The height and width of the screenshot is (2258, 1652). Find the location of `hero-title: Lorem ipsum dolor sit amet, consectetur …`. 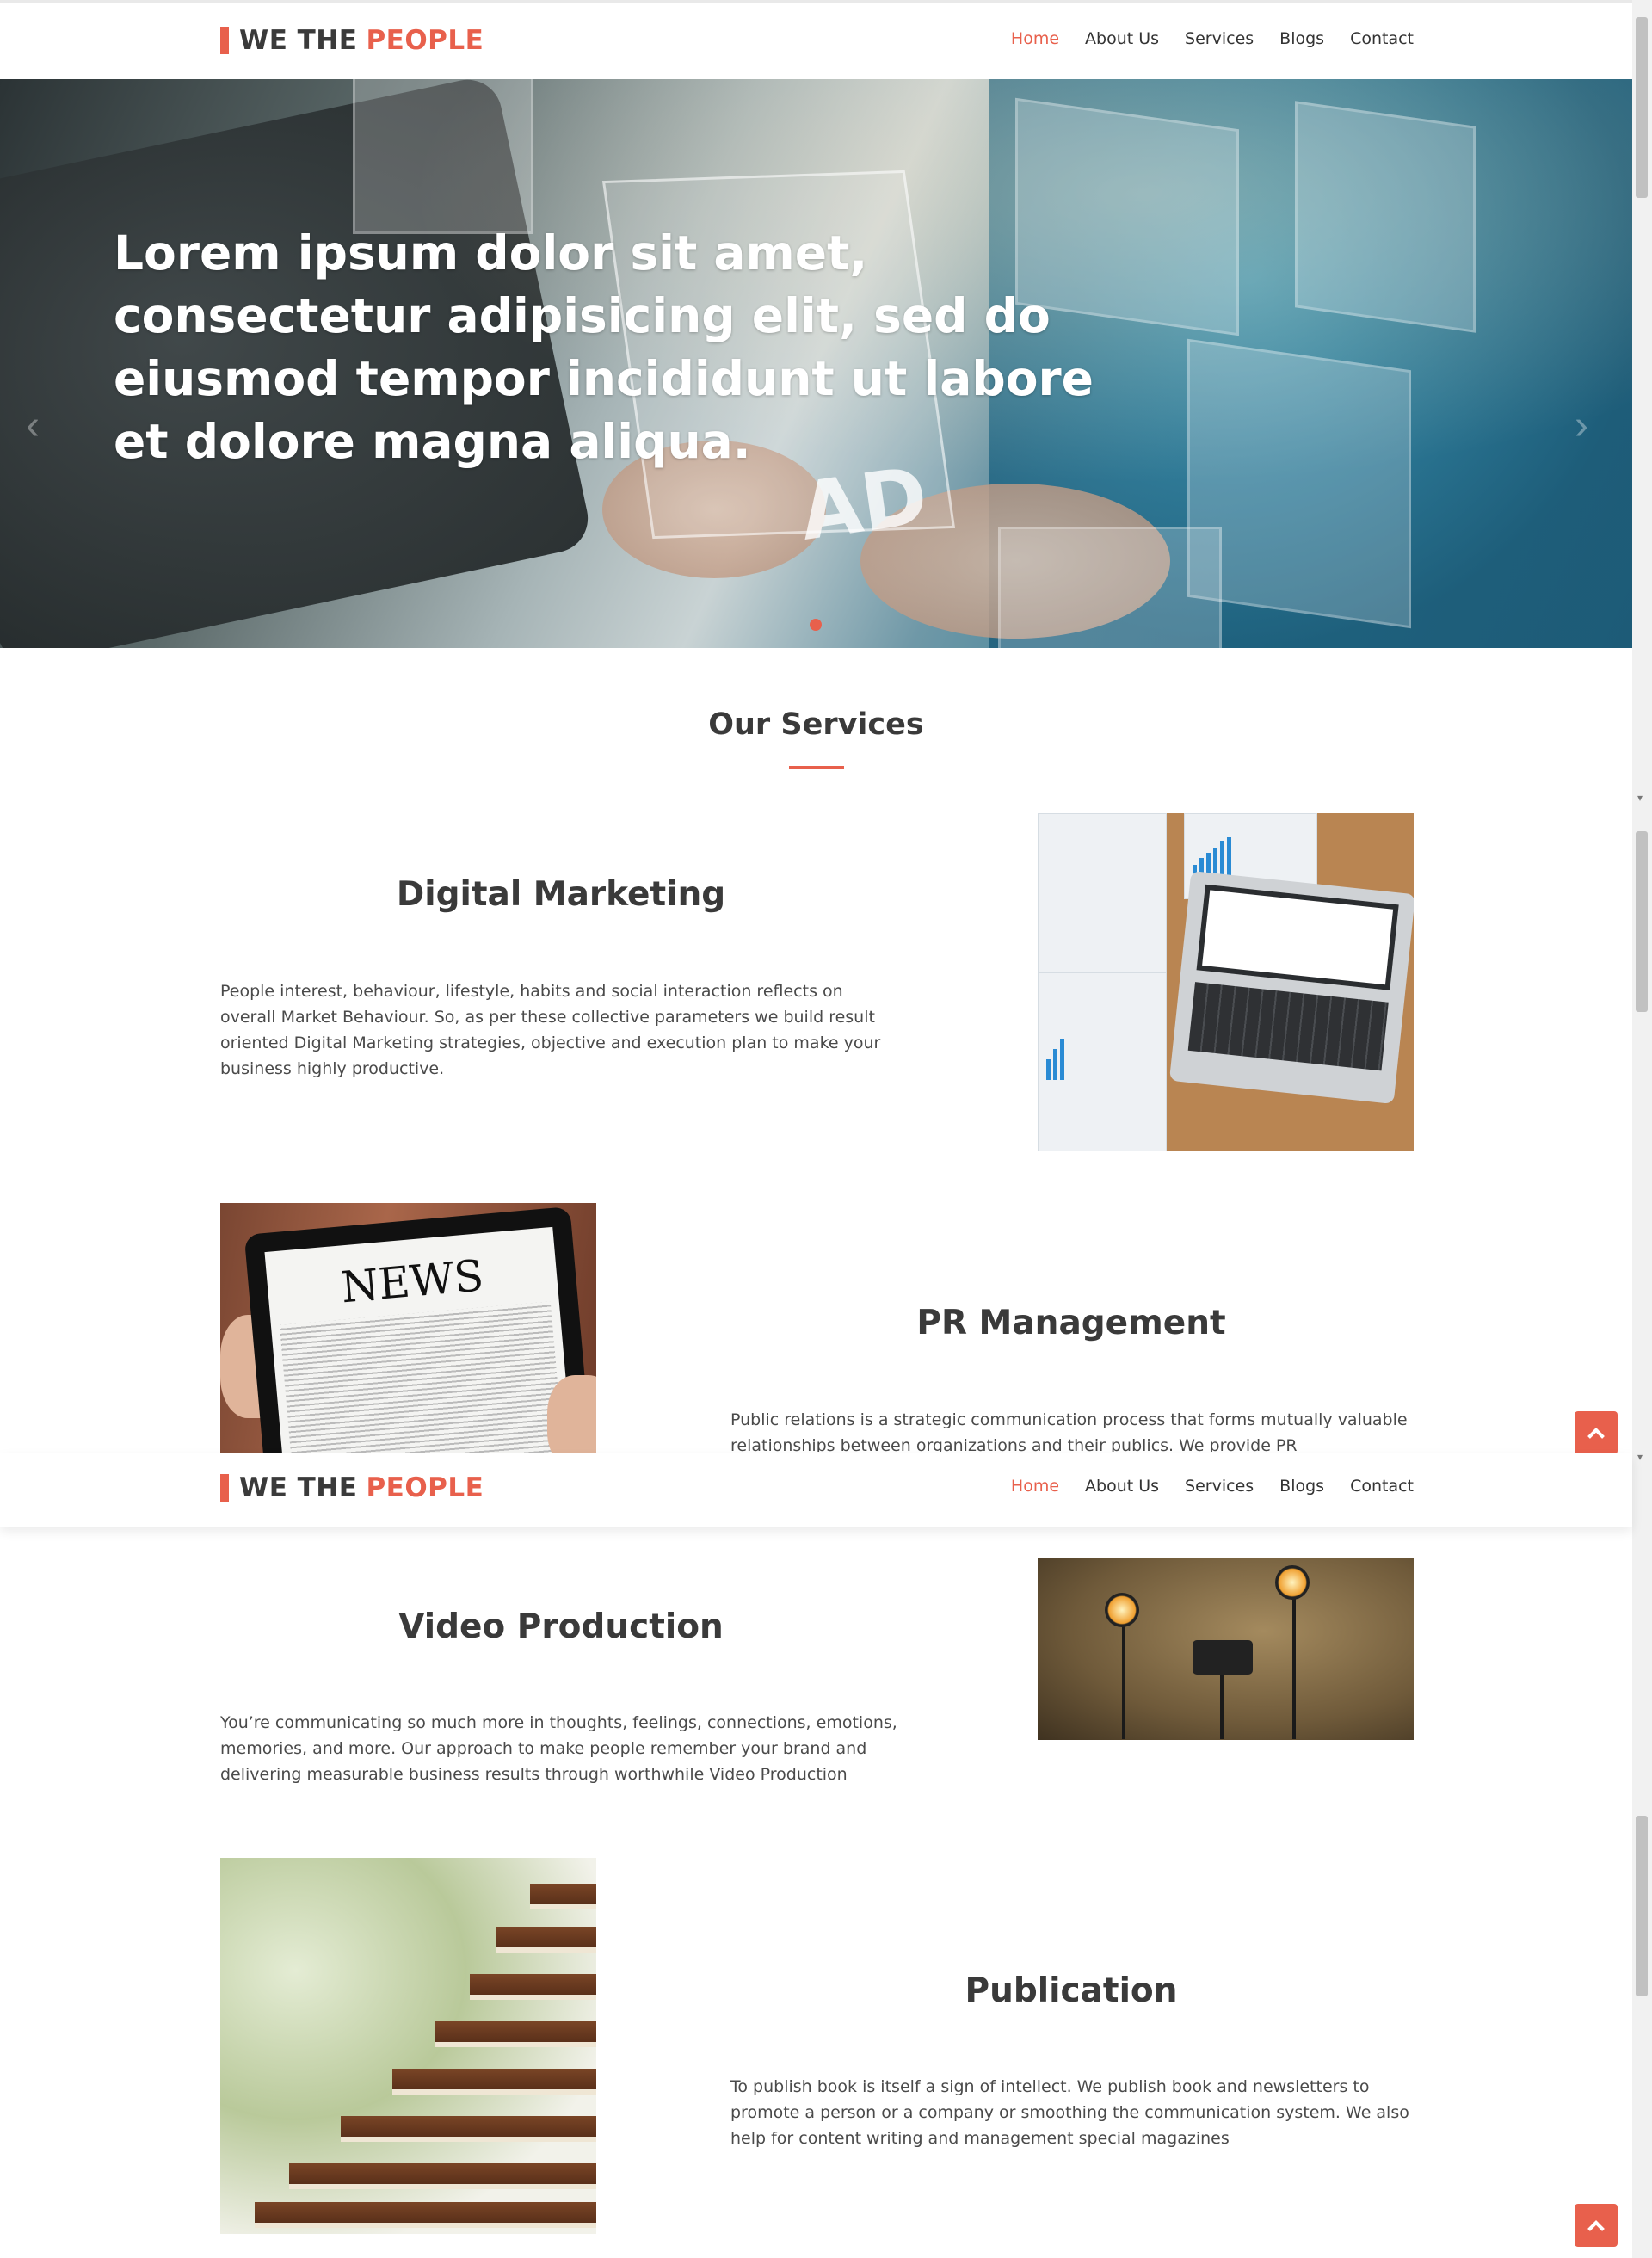

hero-title: Lorem ipsum dolor sit amet, consectetur … is located at coordinates (604, 347).